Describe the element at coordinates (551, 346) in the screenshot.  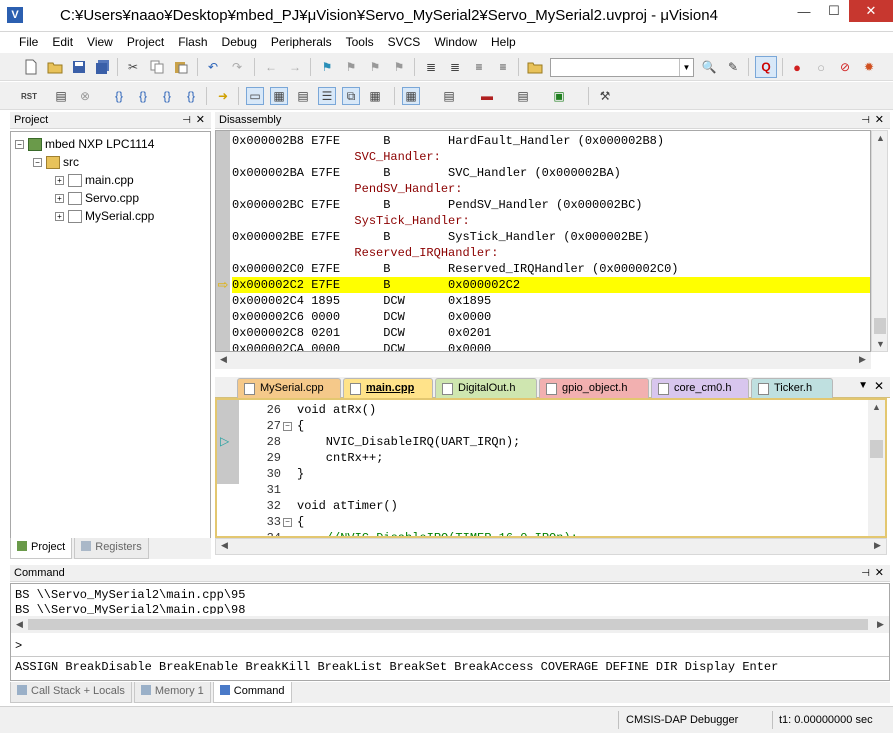
I see `disassembly-line: 0x000002CA 0000 DCW 0x0000` at that location.